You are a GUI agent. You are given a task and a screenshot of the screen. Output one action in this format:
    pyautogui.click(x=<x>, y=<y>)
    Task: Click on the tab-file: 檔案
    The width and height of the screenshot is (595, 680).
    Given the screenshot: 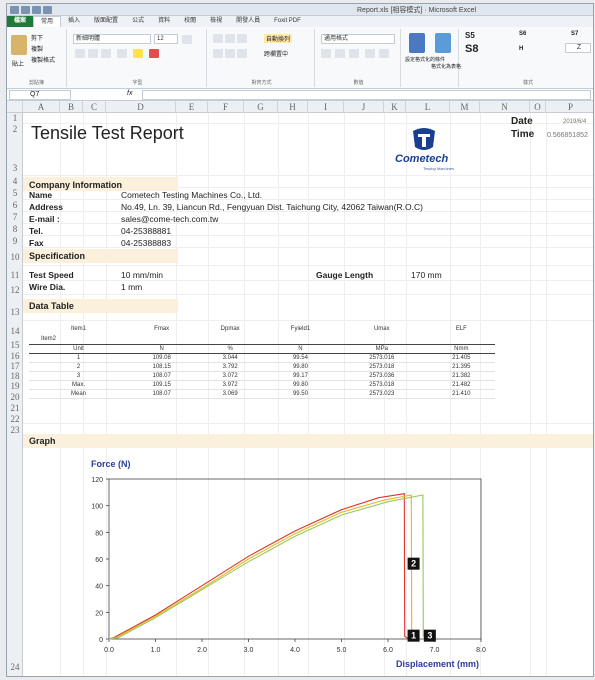 What is the action you would take?
    pyautogui.click(x=20, y=21)
    